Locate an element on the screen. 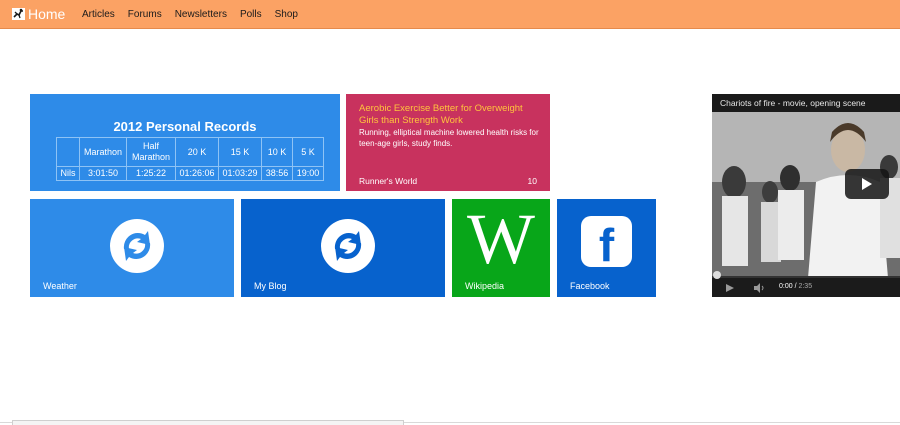 The width and height of the screenshot is (900, 425). wikipedia-icon: W is located at coordinates (501, 239).